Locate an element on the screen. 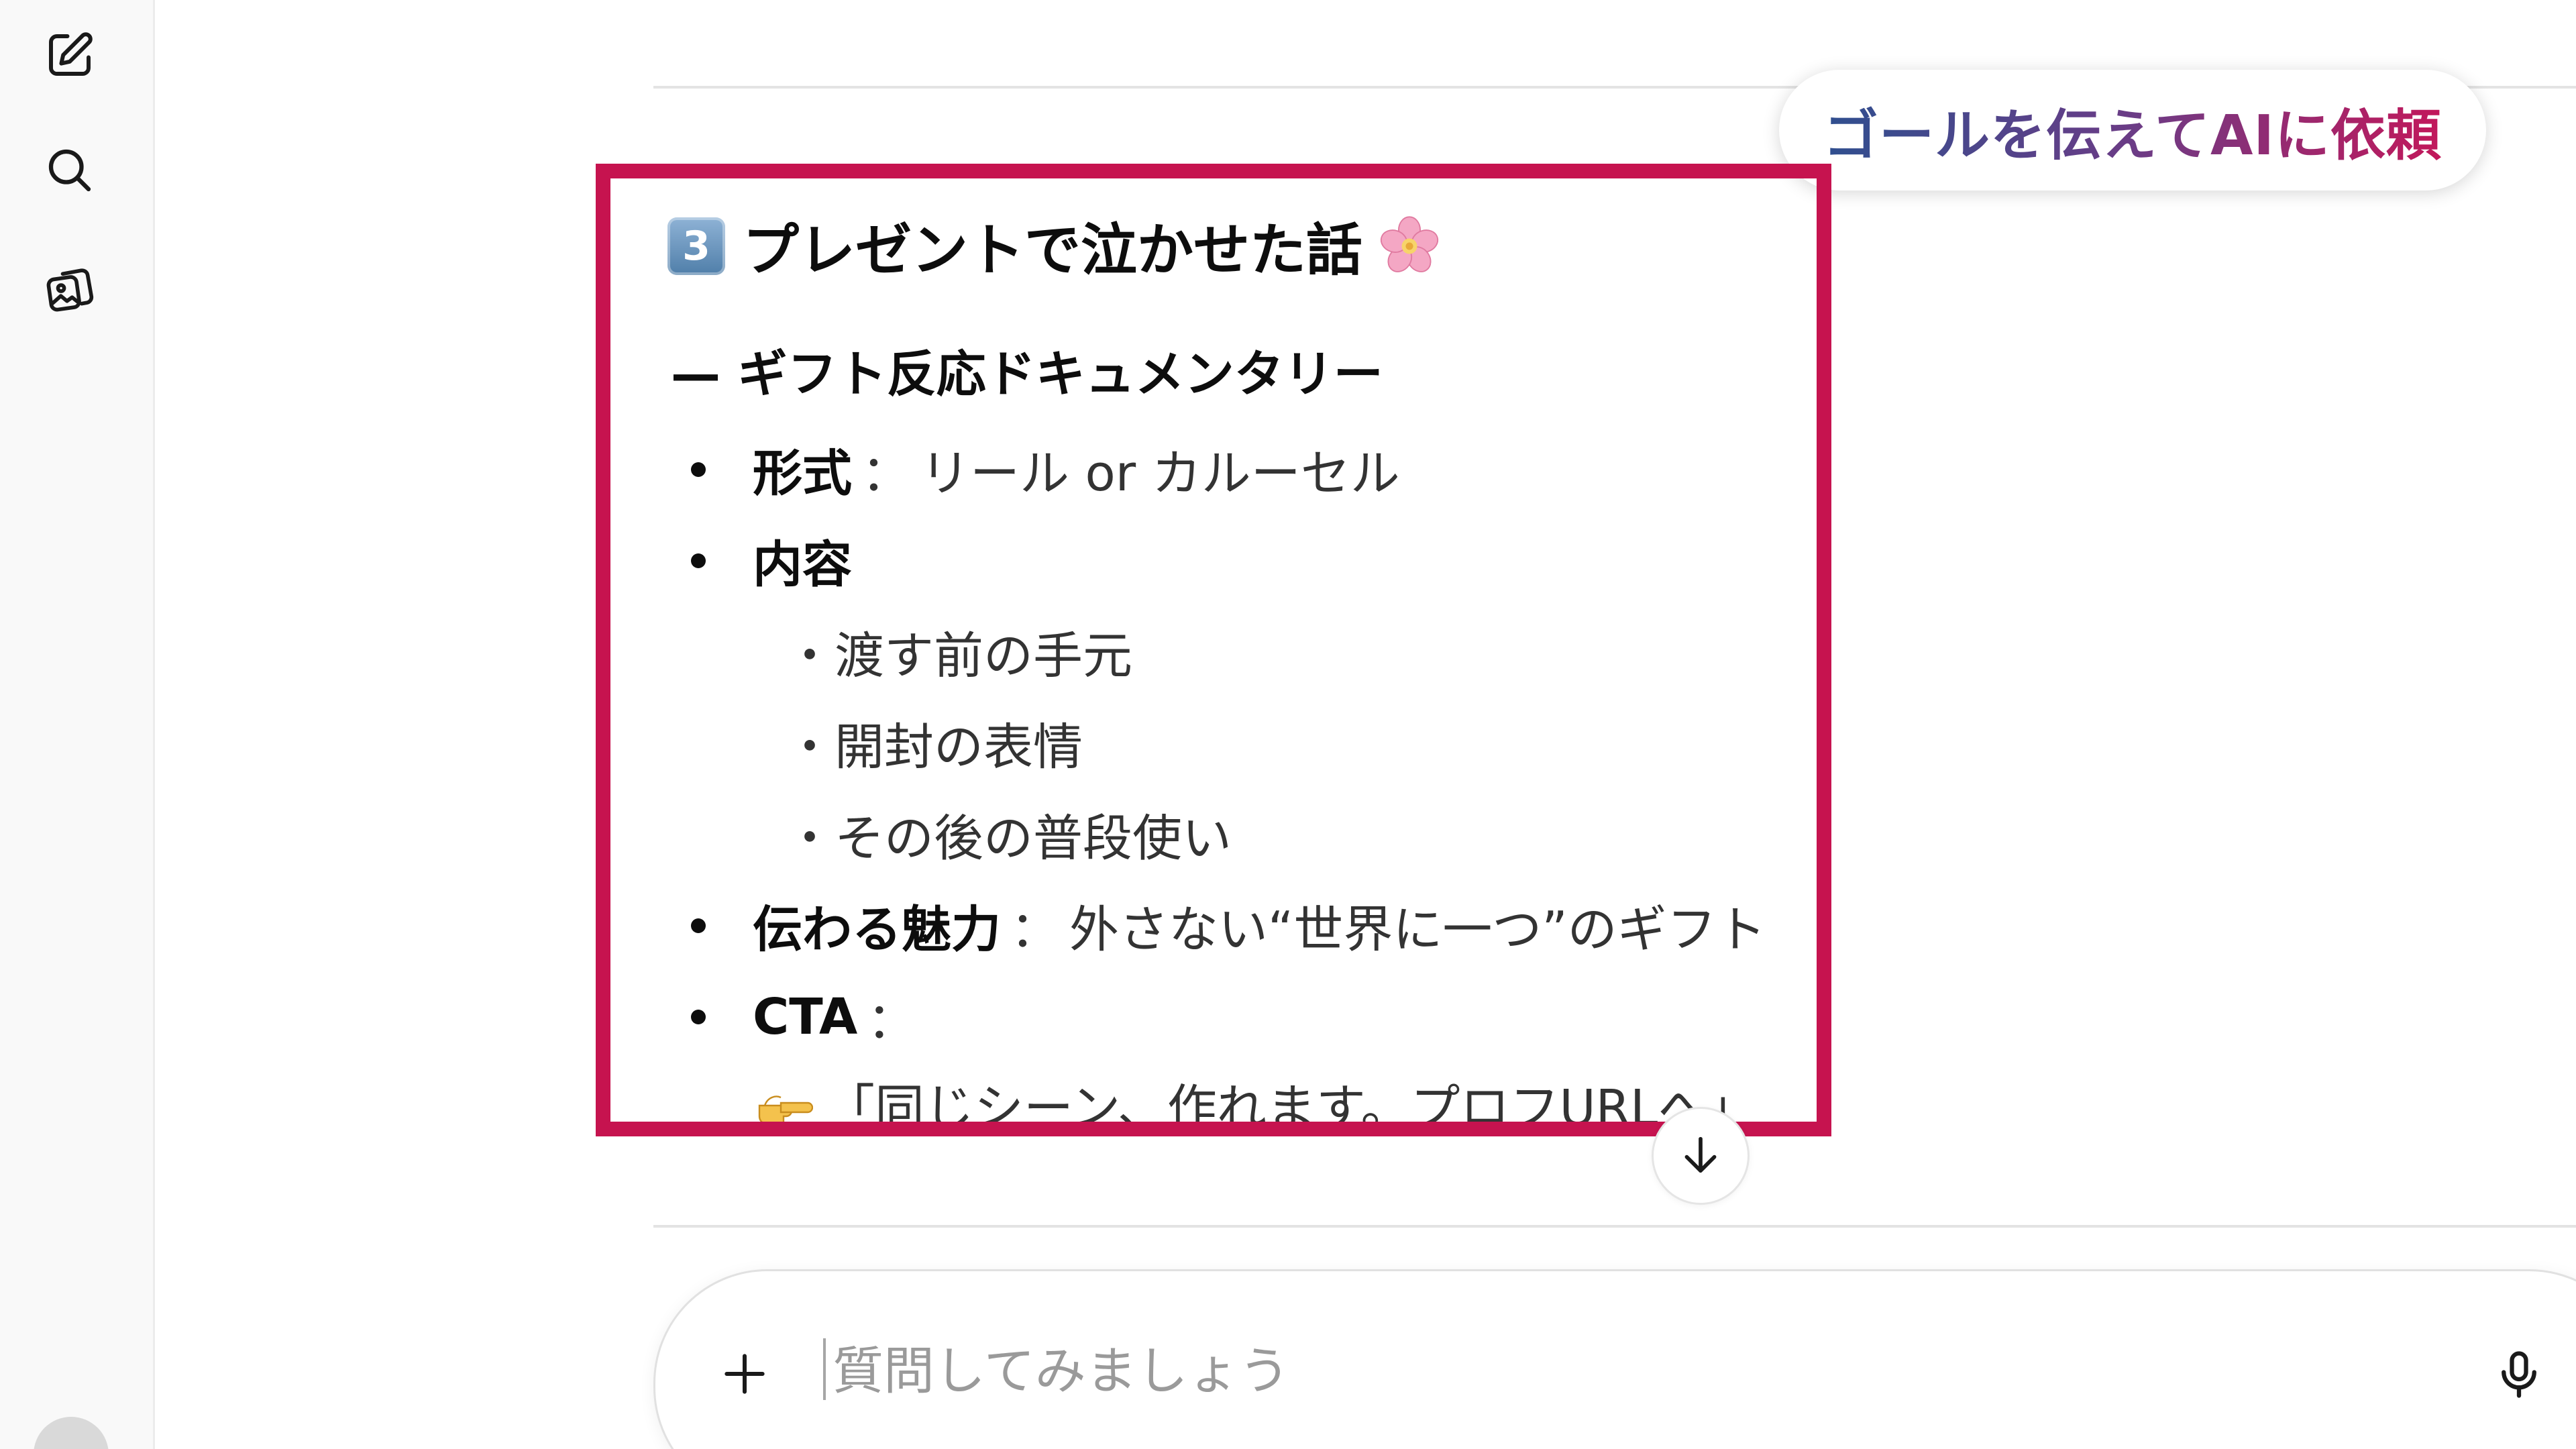  sub-list-item: ・開封の表情 is located at coordinates (934, 747).